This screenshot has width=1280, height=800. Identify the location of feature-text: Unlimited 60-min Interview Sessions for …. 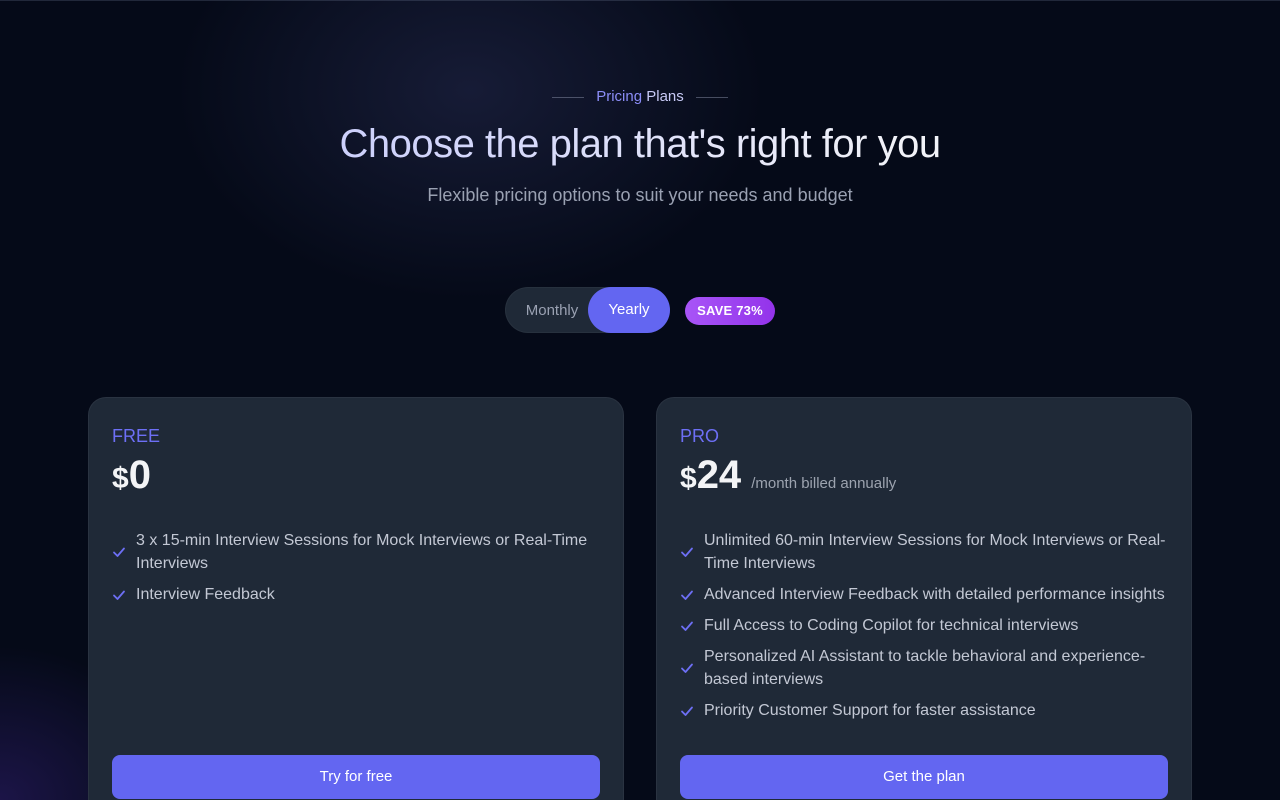
(935, 552).